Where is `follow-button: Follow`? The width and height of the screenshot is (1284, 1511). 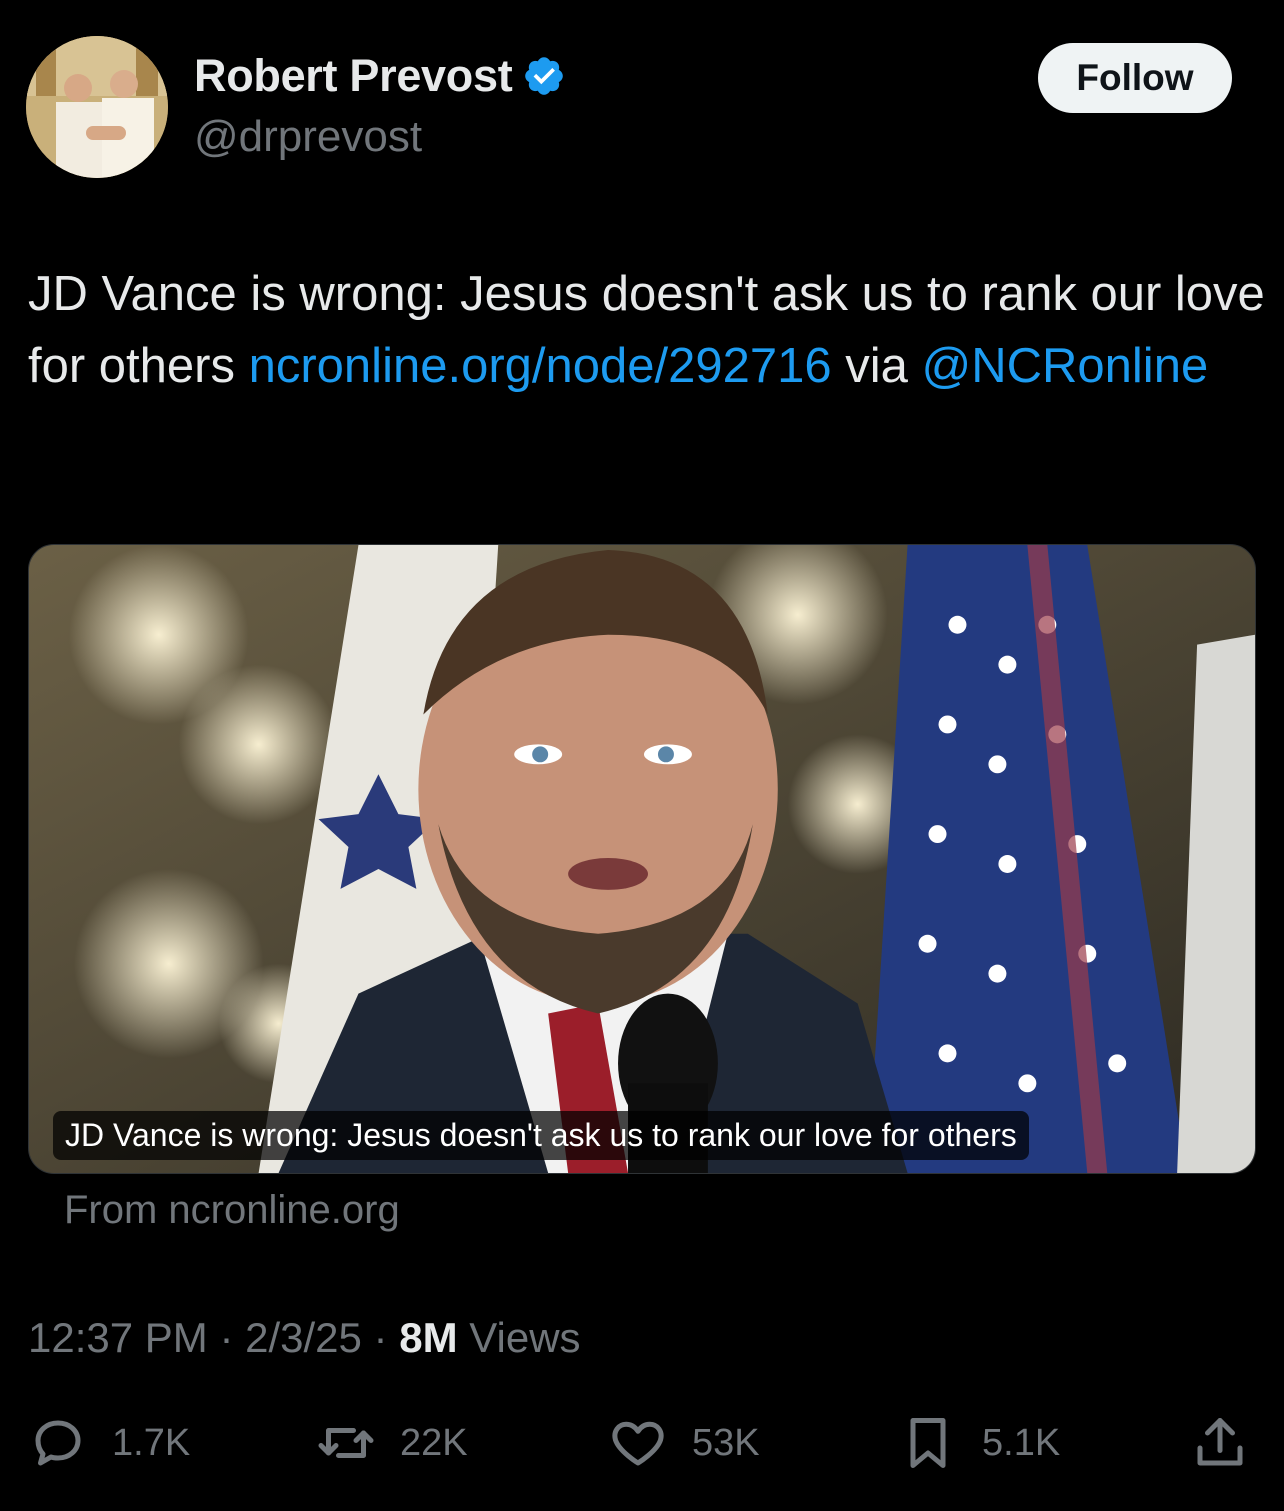
follow-button: Follow is located at coordinates (1135, 78).